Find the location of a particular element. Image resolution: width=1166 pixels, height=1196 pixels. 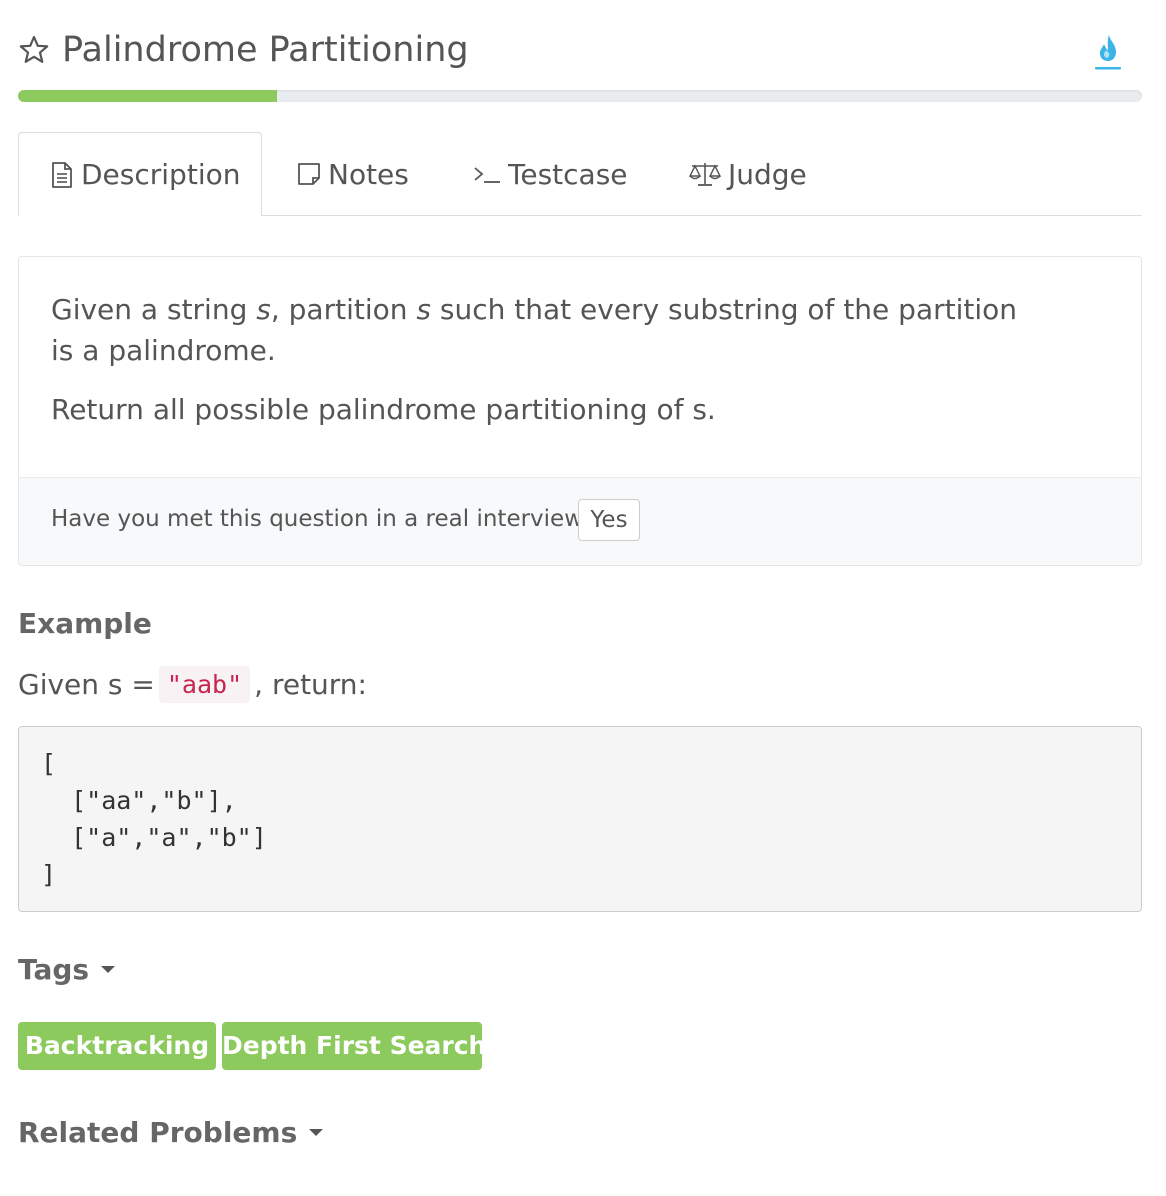

tab-label: Testcase is located at coordinates (568, 174).